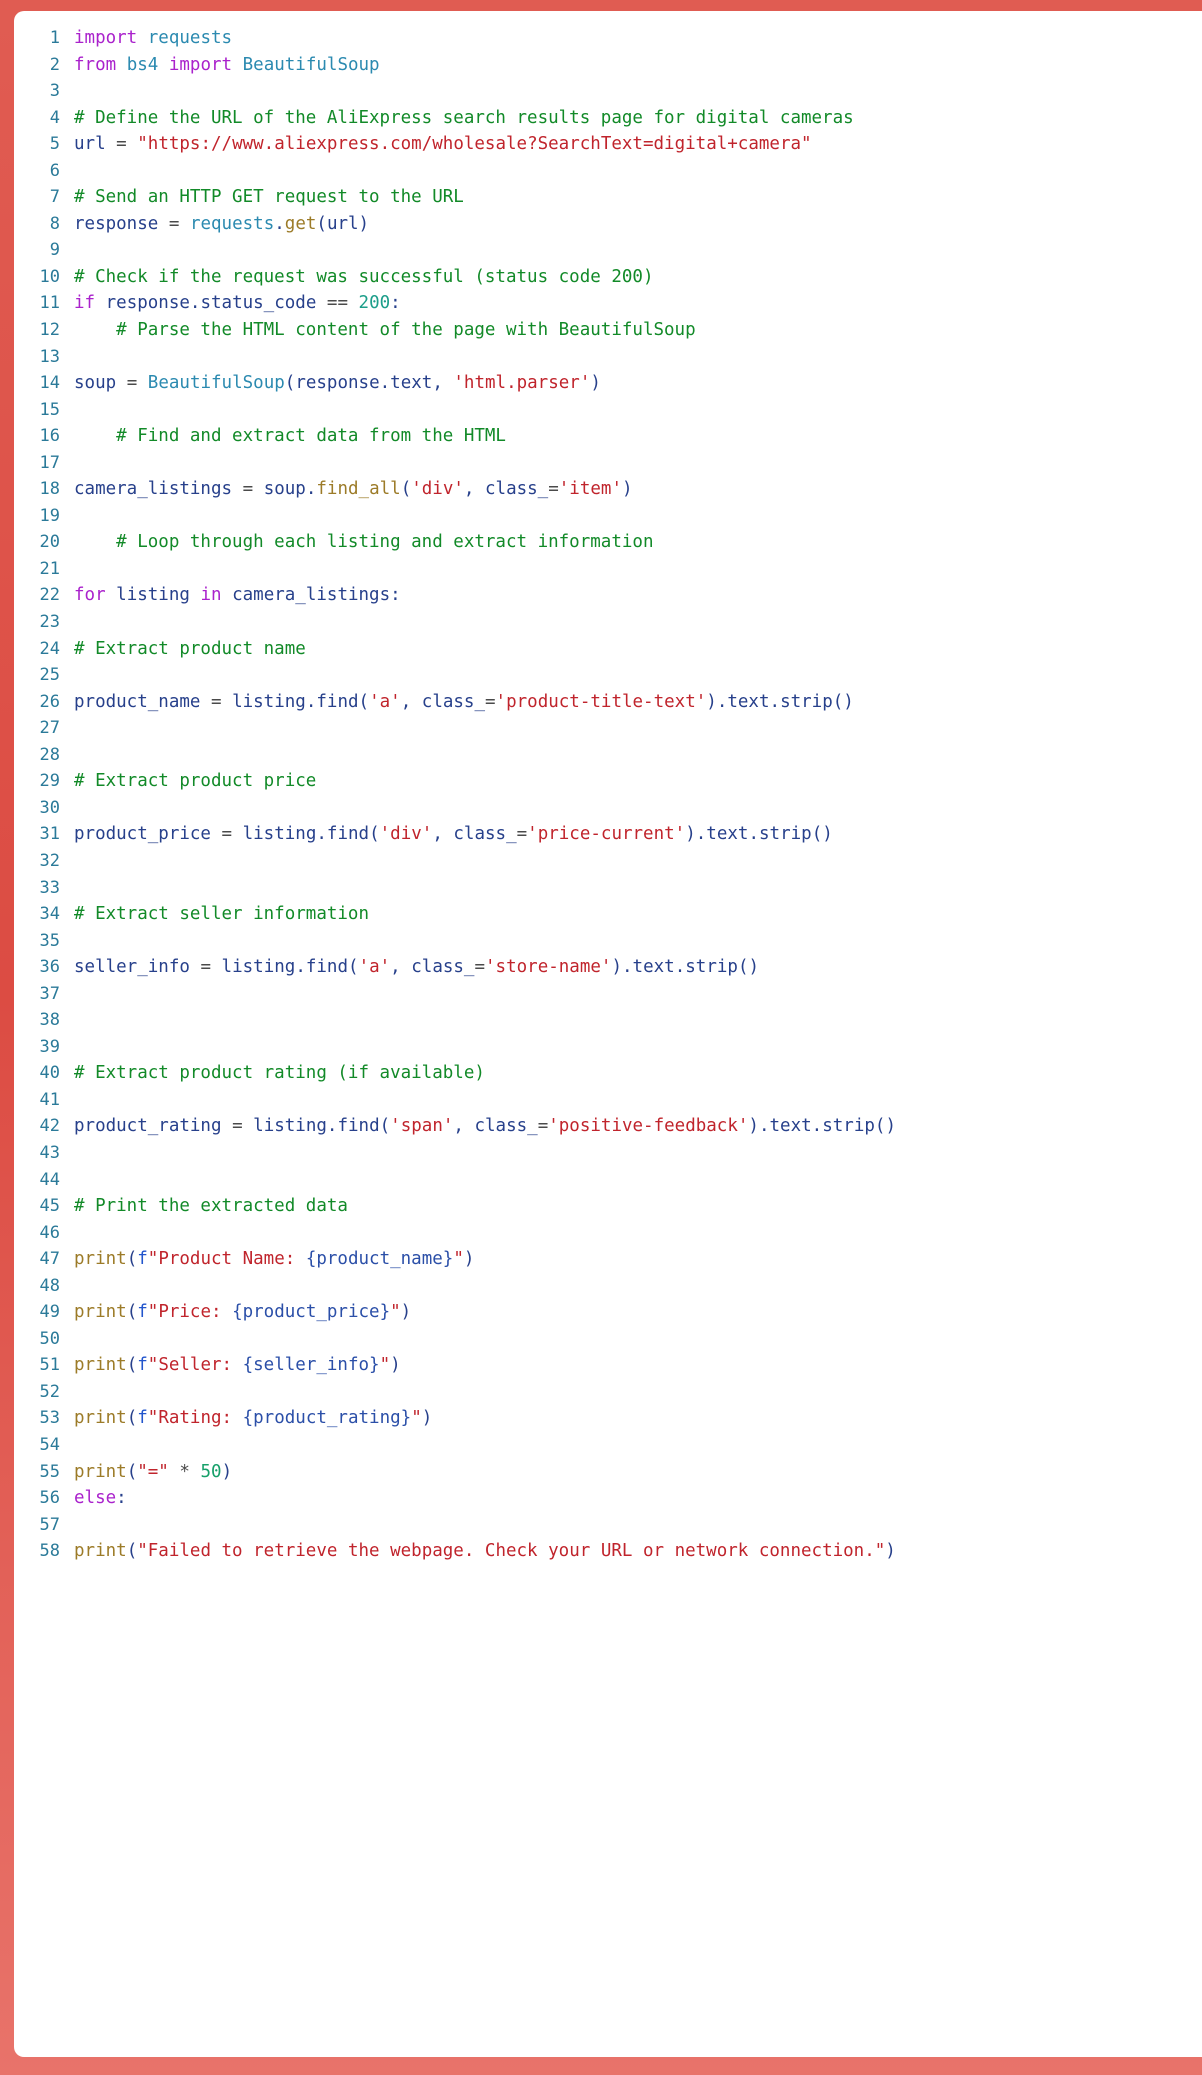 Image resolution: width=1202 pixels, height=2075 pixels. Describe the element at coordinates (137, 701) in the screenshot. I see `token-identifier: product_name` at that location.